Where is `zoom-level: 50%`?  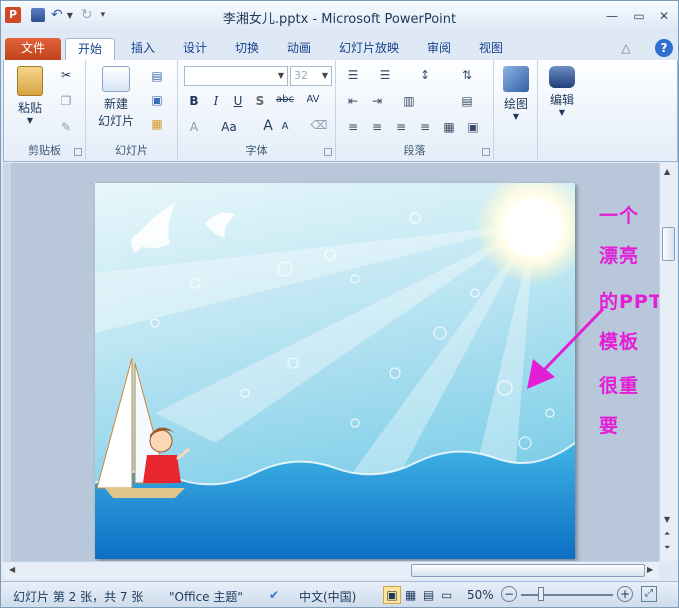
zoom-level: 50% is located at coordinates (480, 595).